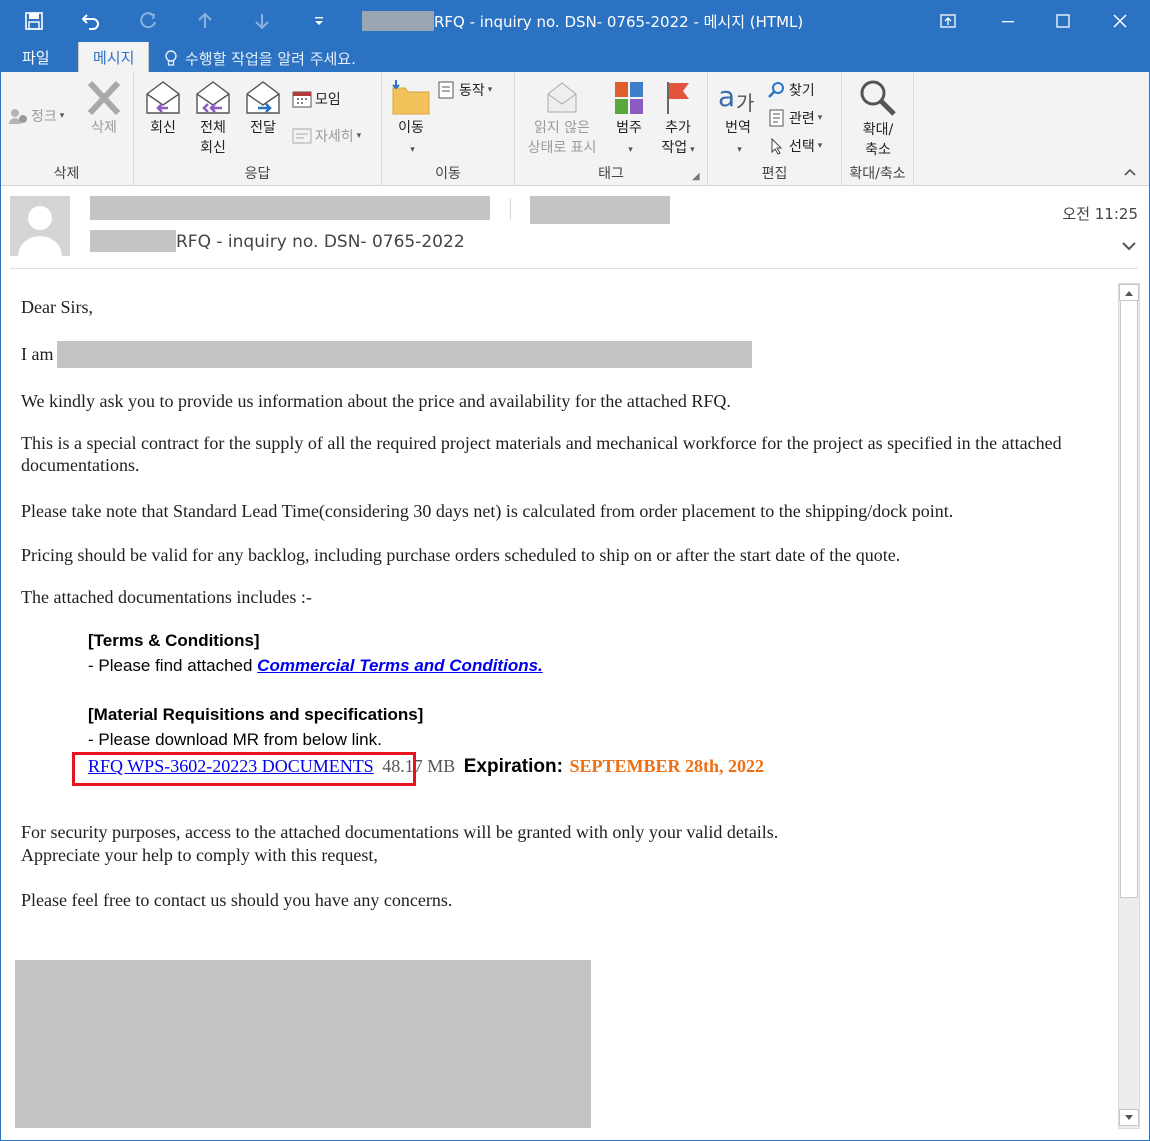 This screenshot has width=1150, height=1141. Describe the element at coordinates (795, 146) in the screenshot. I see `select-button: 선택 ▾` at that location.